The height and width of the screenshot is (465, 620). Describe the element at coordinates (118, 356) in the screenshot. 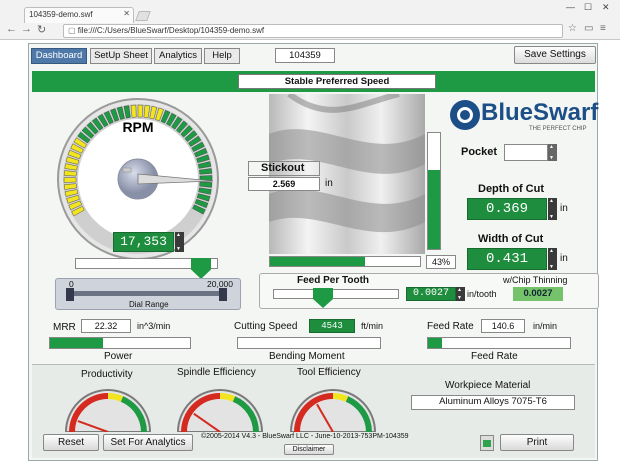

I see `power-label: Power` at that location.